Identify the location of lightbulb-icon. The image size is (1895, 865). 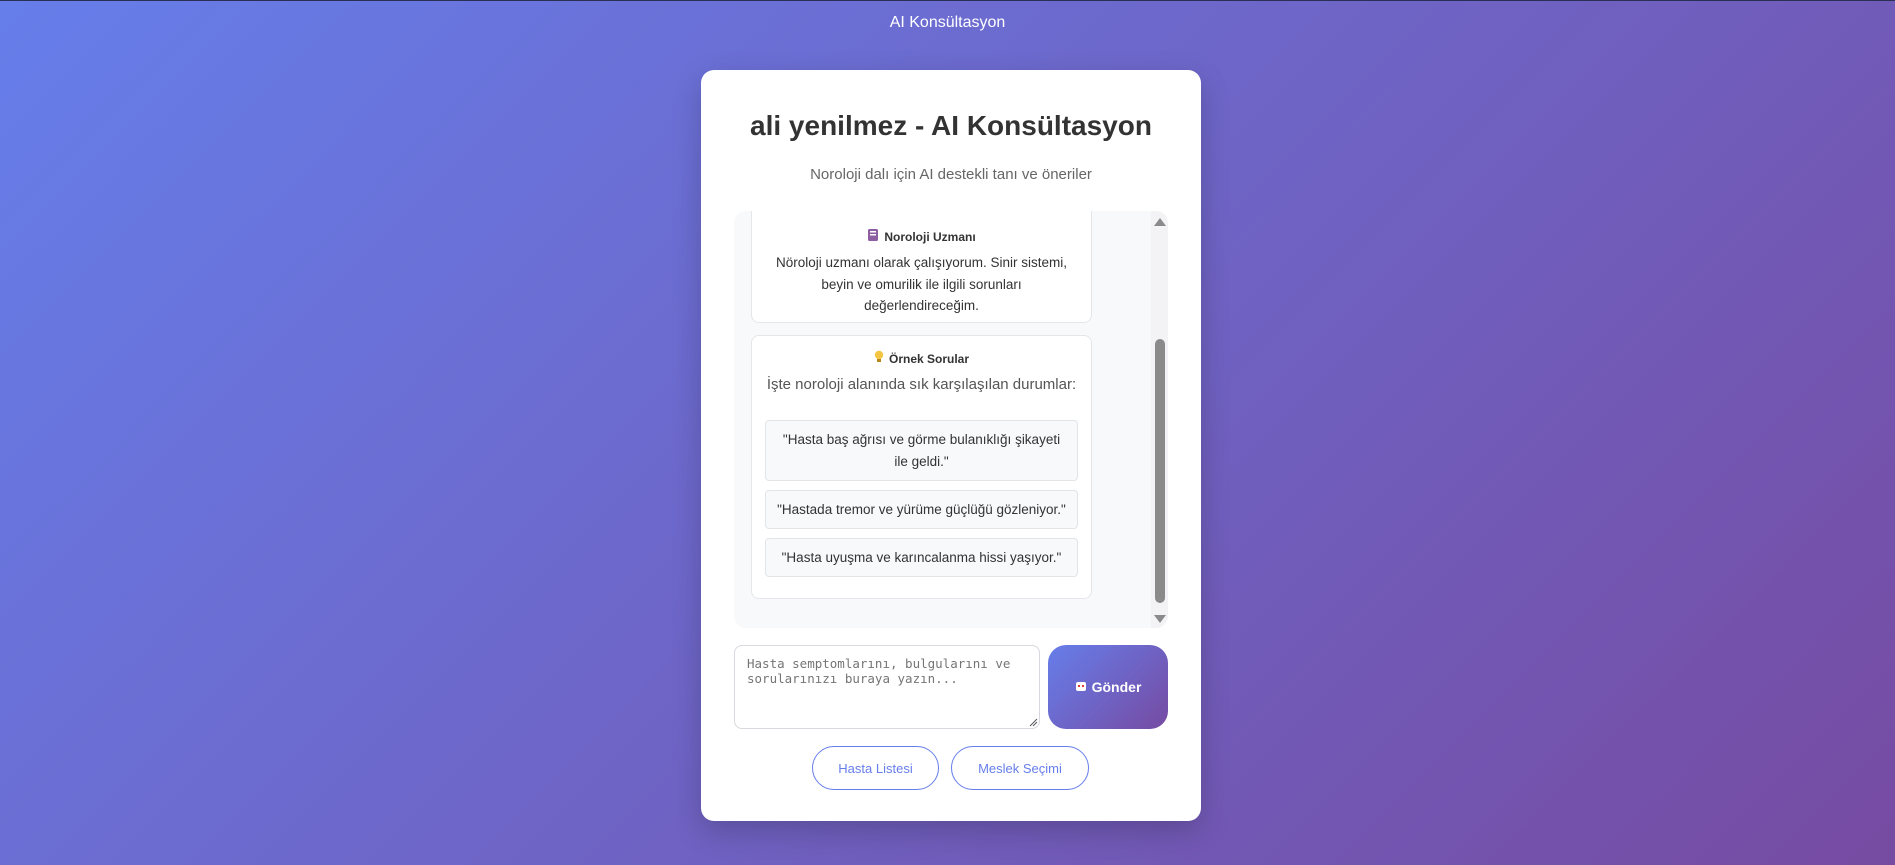
(879, 358).